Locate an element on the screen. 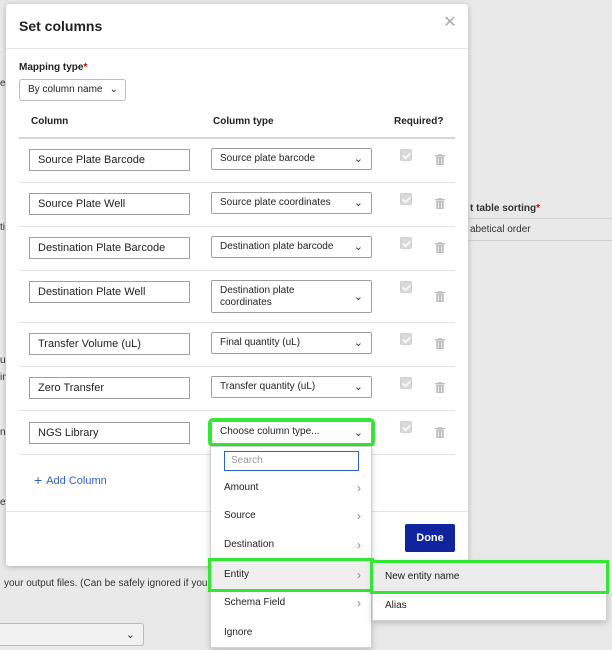 This screenshot has height=650, width=612. menu-item-label: Source is located at coordinates (240, 515).